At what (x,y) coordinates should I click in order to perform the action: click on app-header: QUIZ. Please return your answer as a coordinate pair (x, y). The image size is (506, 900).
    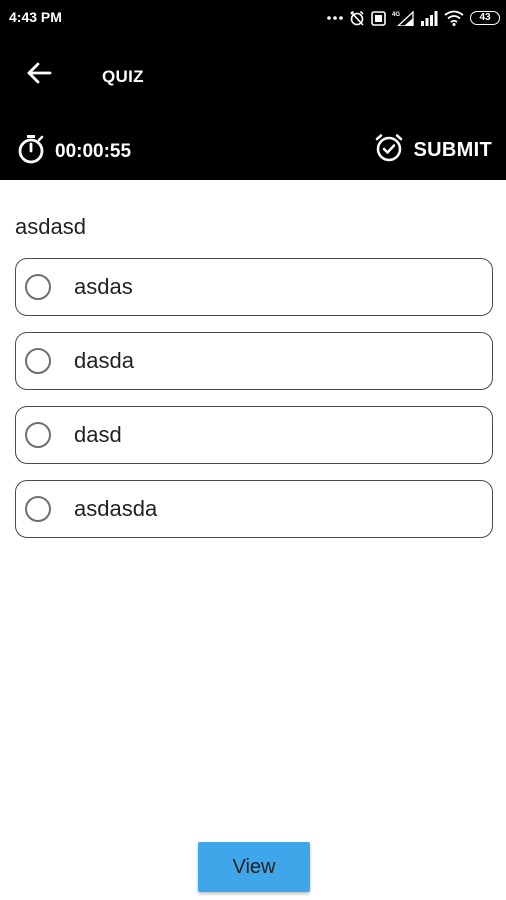
    Looking at the image, I should click on (253, 76).